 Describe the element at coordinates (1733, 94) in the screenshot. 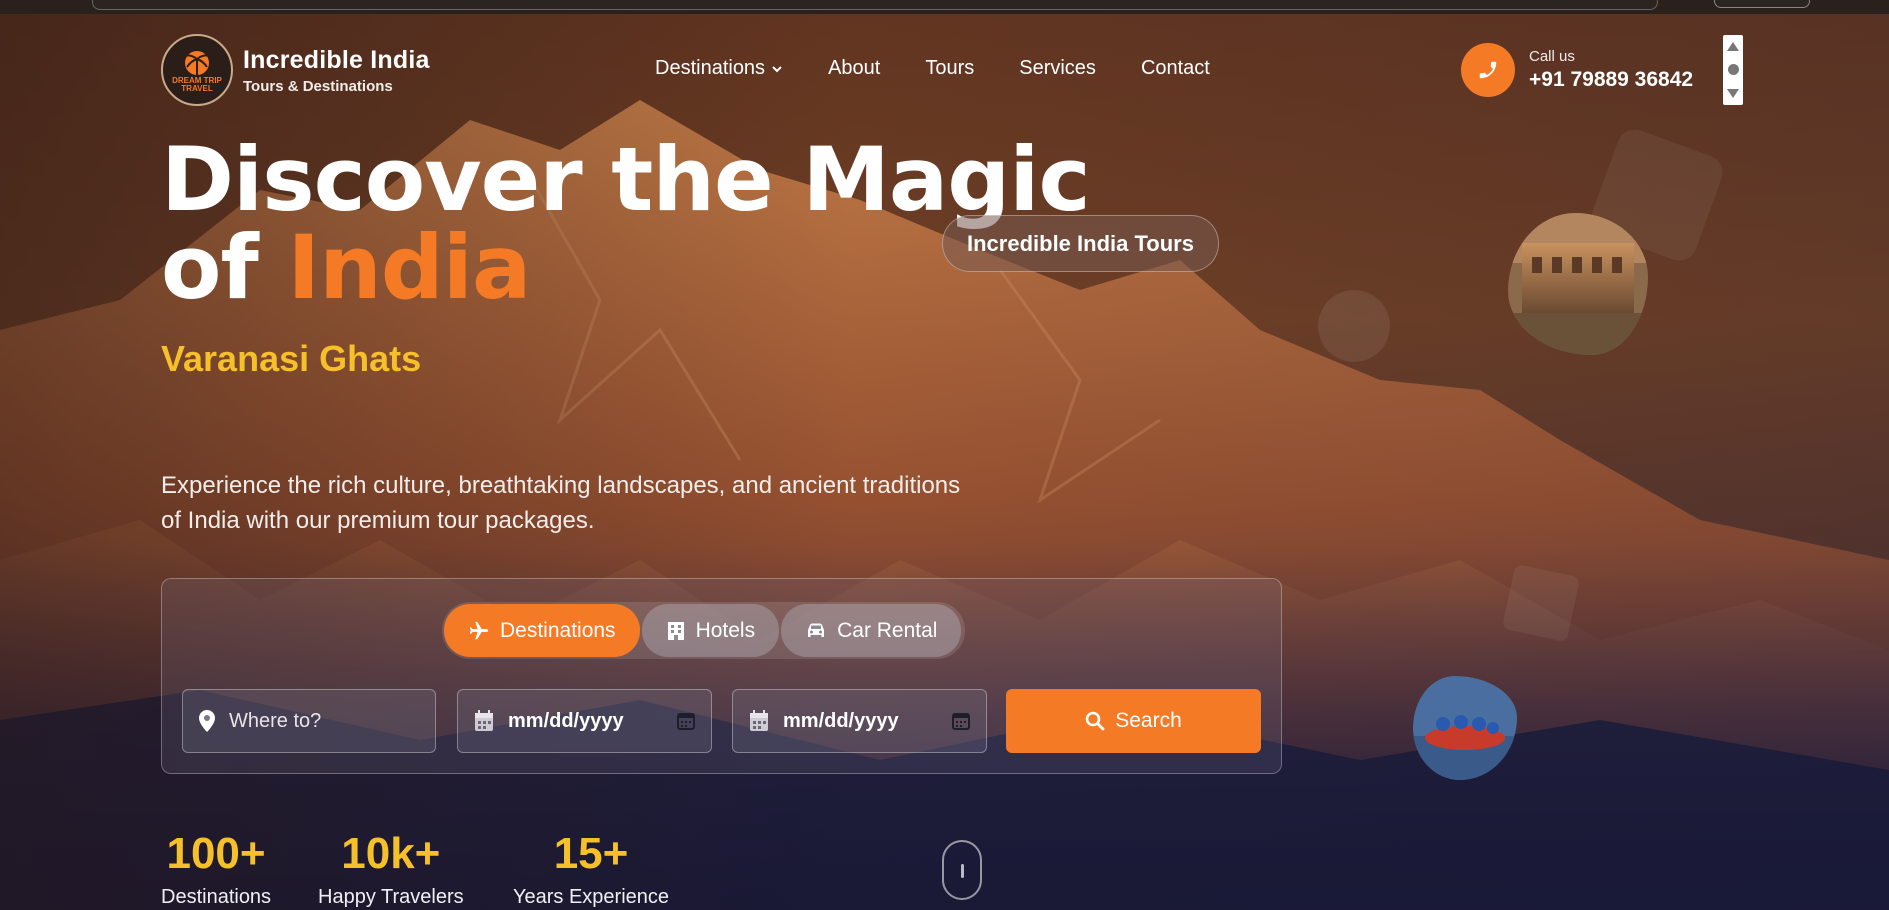

I see `scroll-down-icon` at that location.